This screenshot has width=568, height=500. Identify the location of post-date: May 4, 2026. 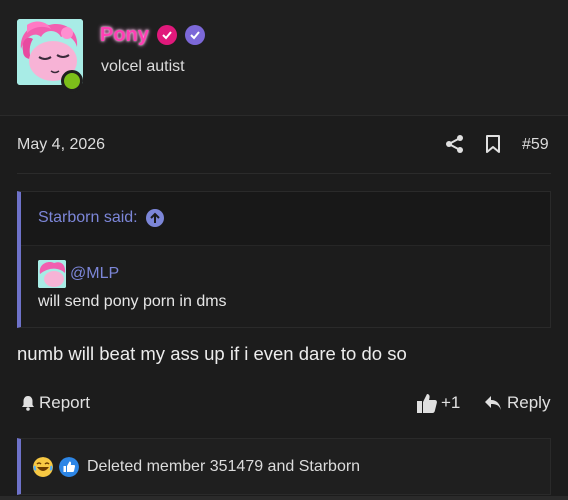
(61, 145).